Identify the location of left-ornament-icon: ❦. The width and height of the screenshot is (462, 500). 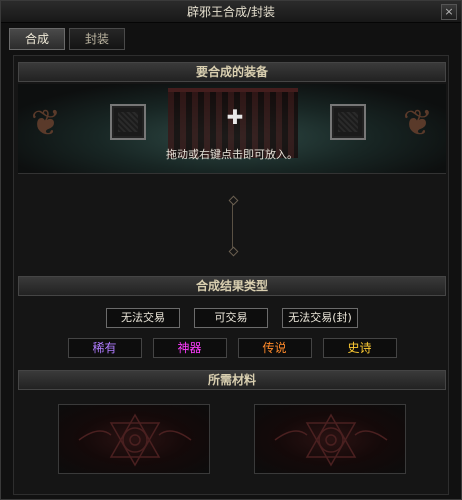
(46, 123).